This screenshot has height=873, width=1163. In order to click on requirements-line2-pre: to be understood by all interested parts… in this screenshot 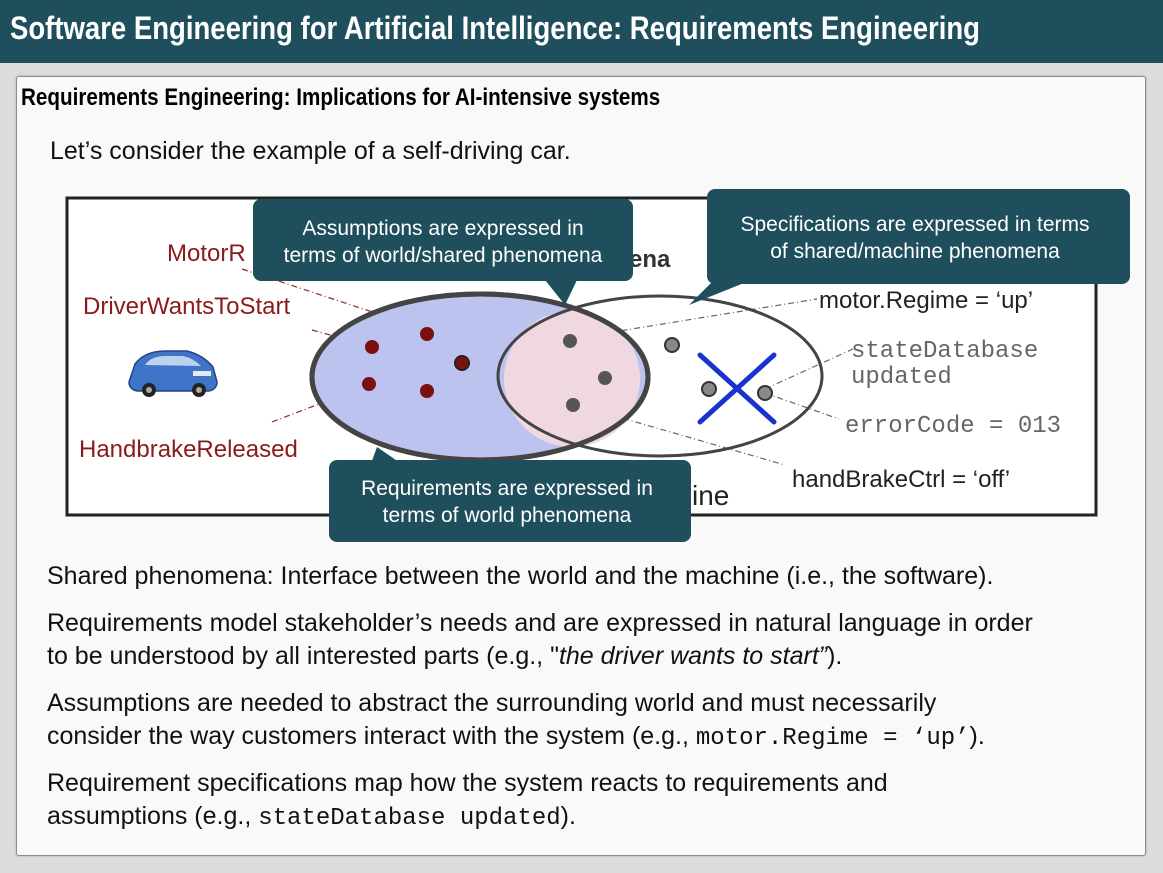, I will do `click(303, 656)`.